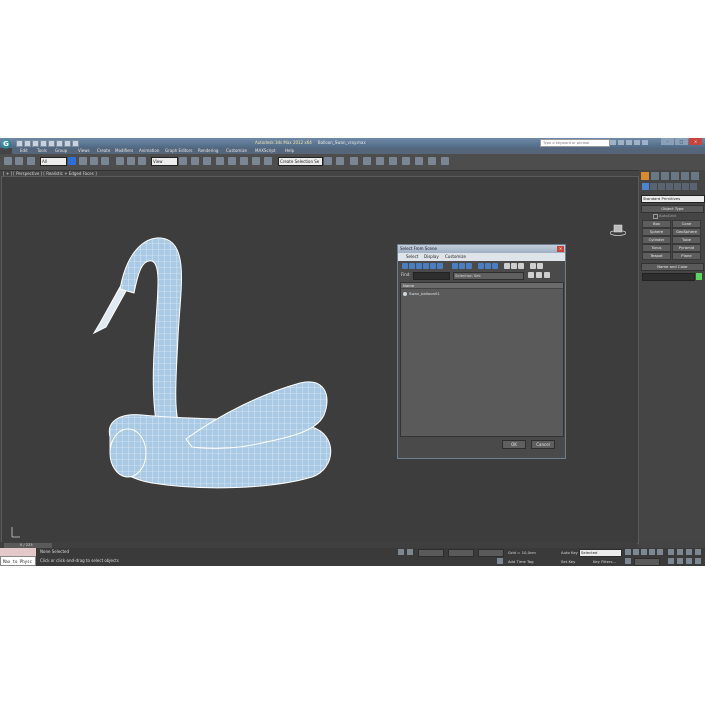  What do you see at coordinates (568, 561) in the screenshot?
I see `set-key-button: Set Key` at bounding box center [568, 561].